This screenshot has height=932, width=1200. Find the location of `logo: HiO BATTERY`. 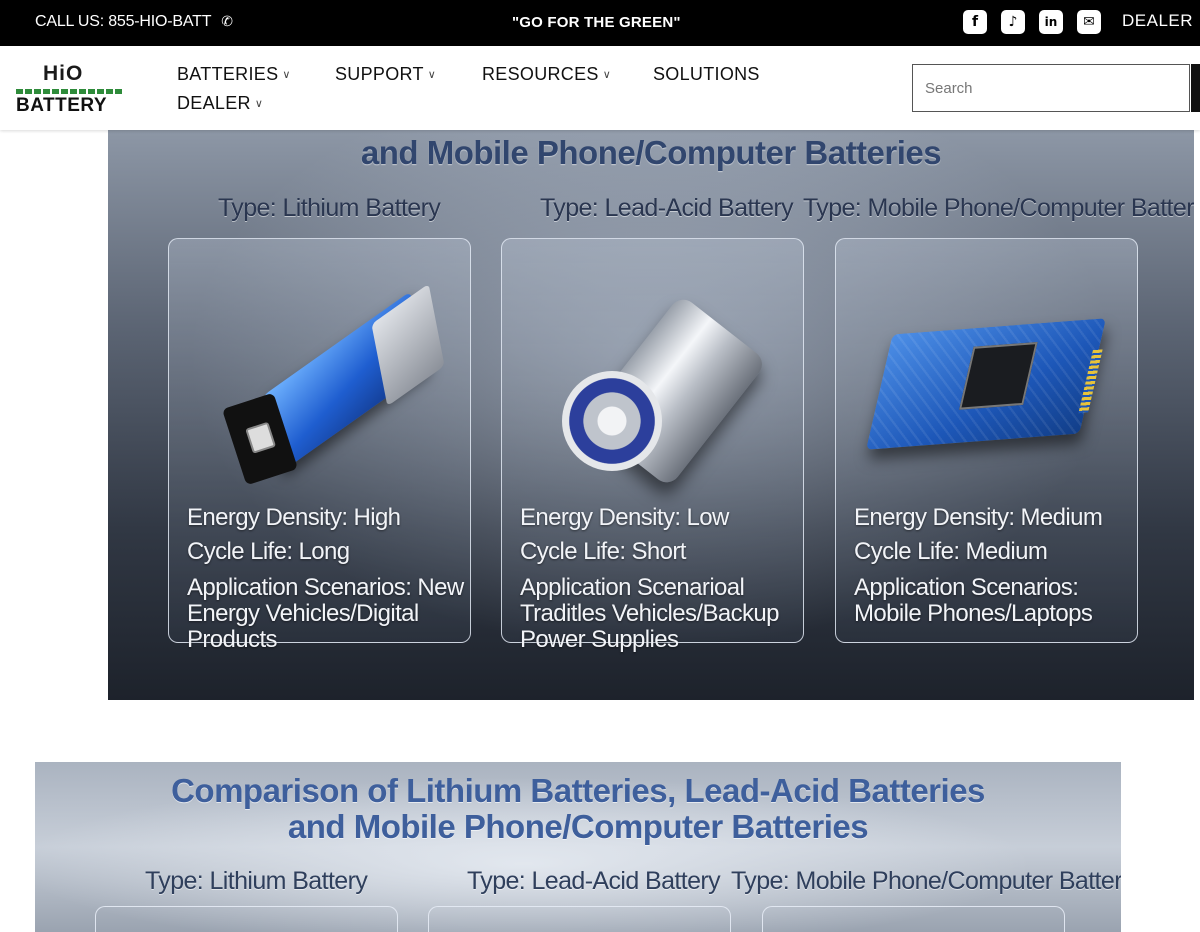

logo: HiO BATTERY is located at coordinates (70, 90).